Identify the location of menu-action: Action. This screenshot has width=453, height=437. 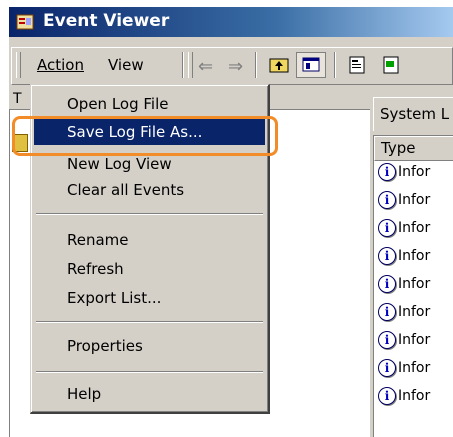
(60, 65).